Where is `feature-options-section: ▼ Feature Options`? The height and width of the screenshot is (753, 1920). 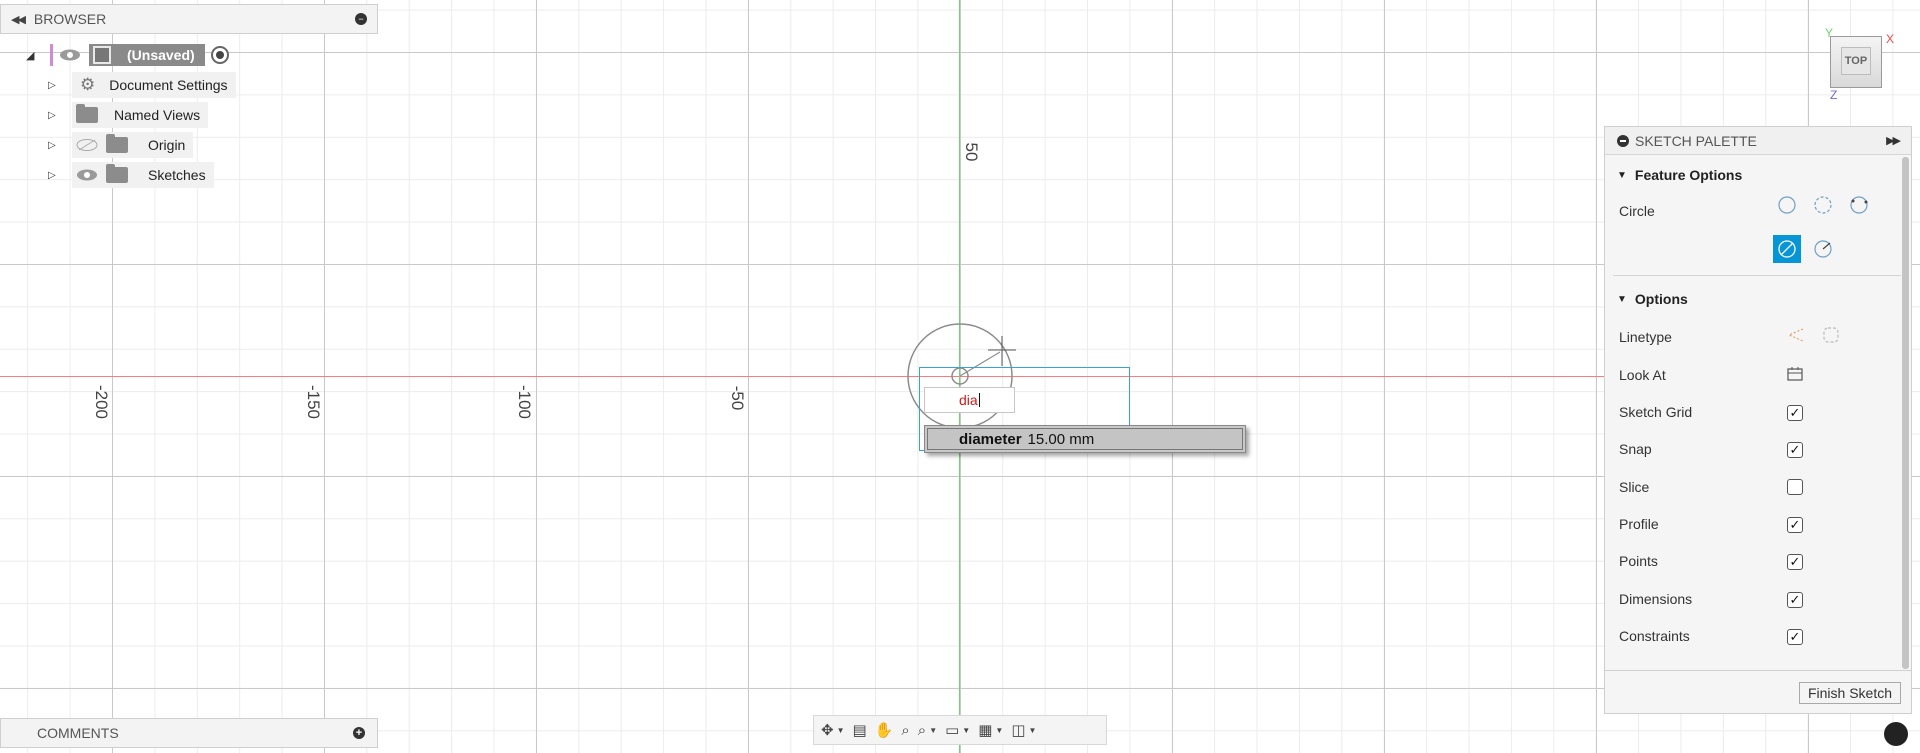 feature-options-section: ▼ Feature Options is located at coordinates (1679, 175).